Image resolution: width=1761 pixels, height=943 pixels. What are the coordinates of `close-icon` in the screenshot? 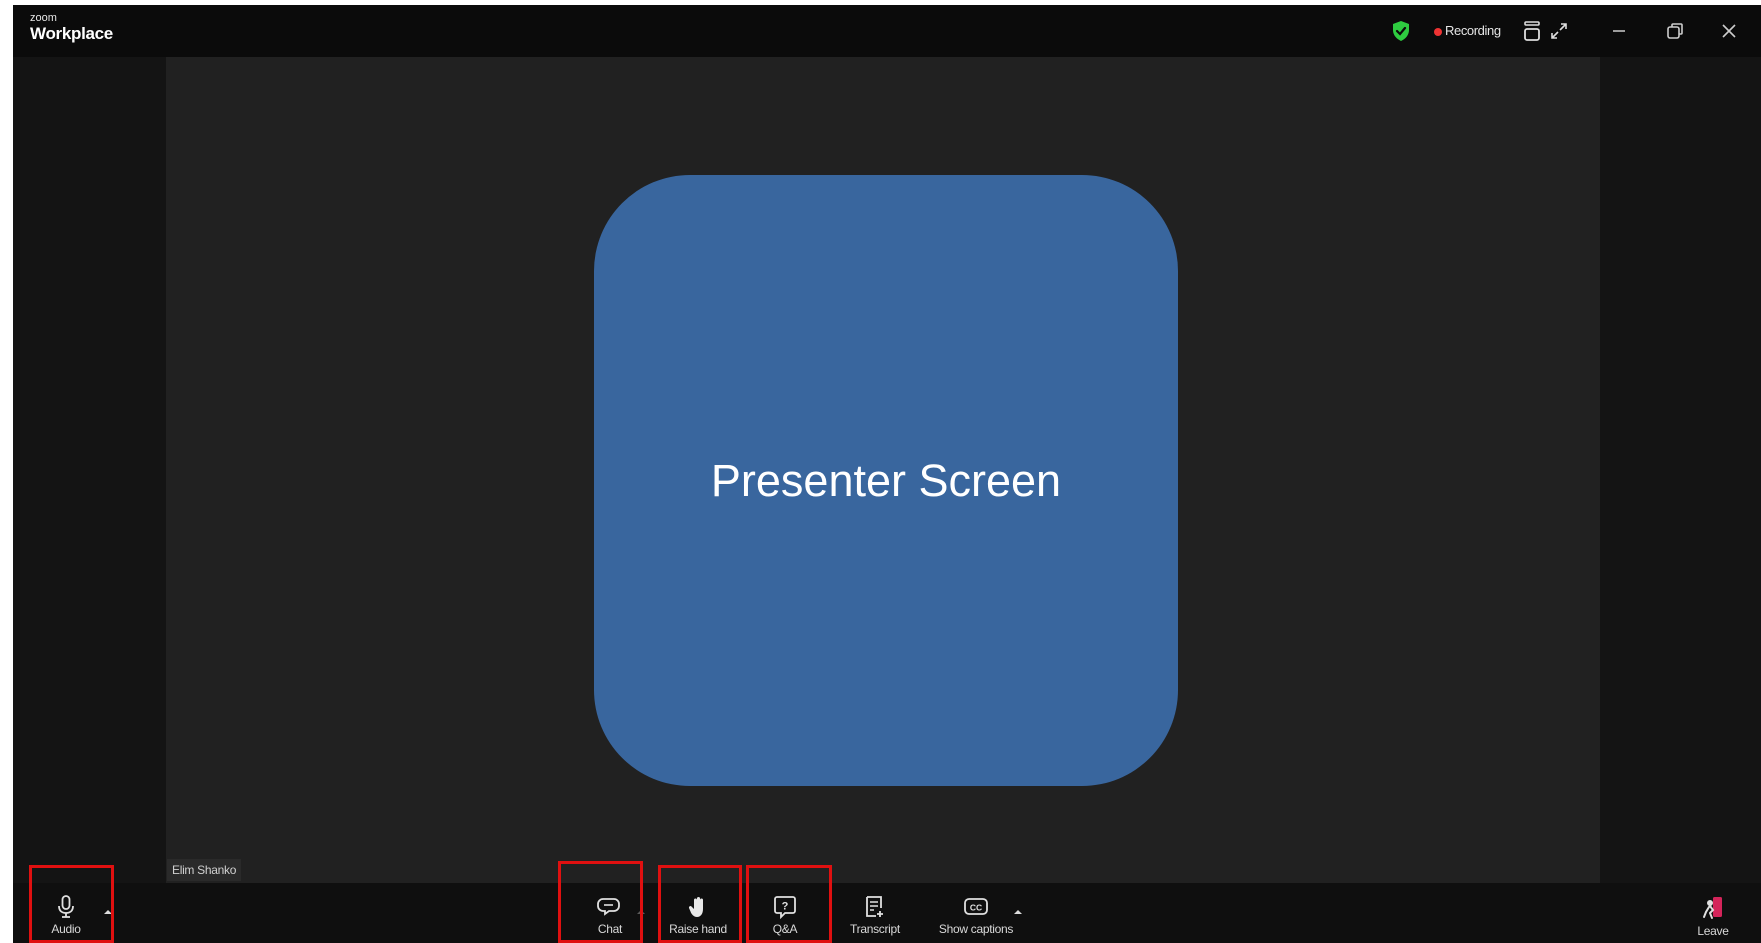 It's located at (1729, 31).